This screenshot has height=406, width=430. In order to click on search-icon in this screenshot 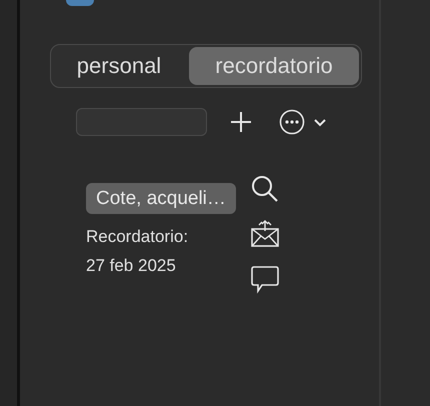, I will do `click(265, 189)`.